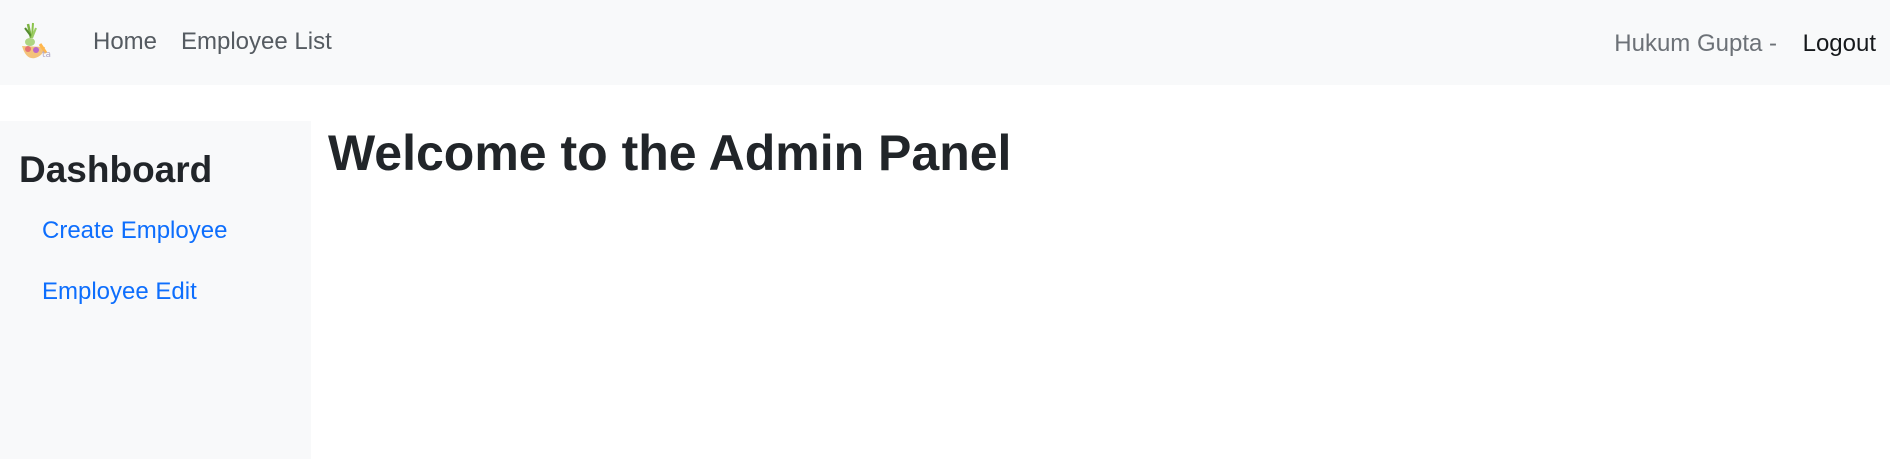 Image resolution: width=1890 pixels, height=459 pixels. I want to click on nav-employee-list-link: Employee List, so click(256, 42).